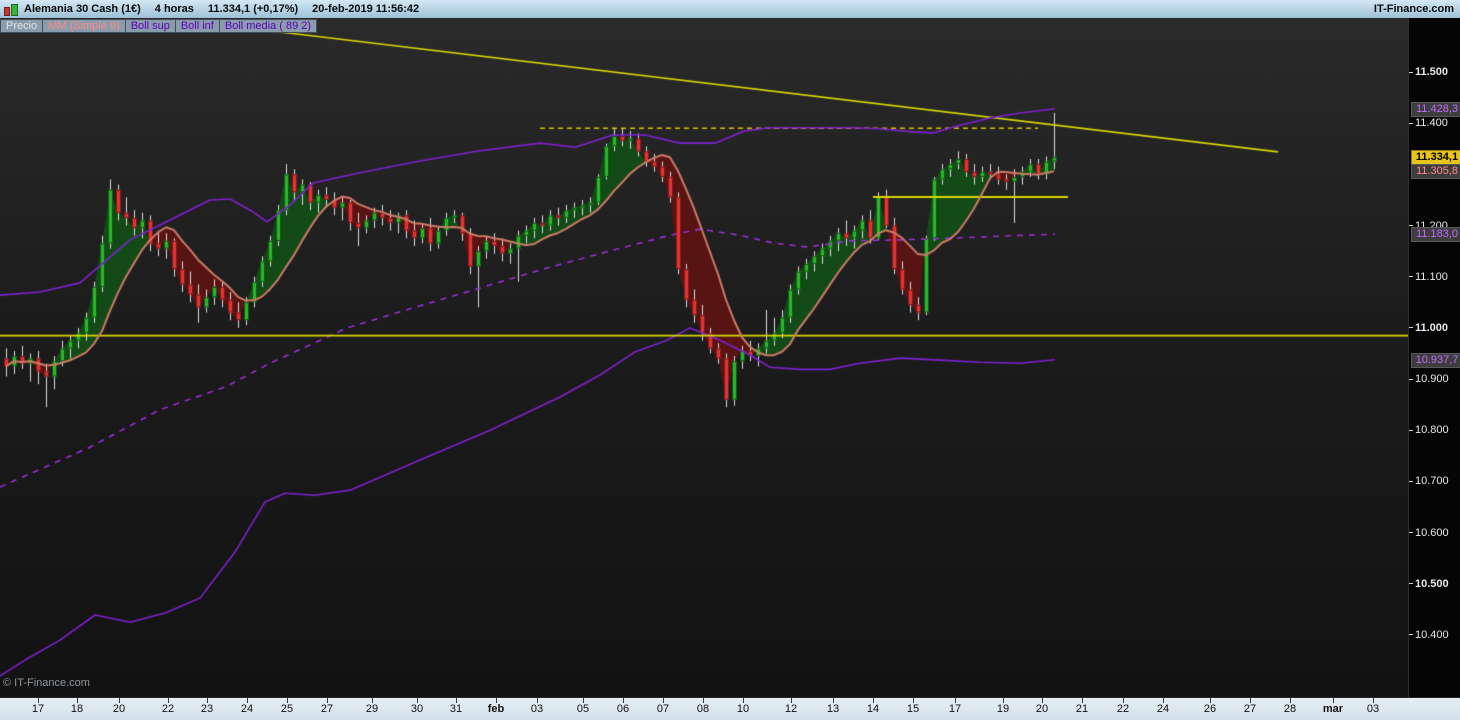 This screenshot has height=720, width=1460. I want to click on copyright-label: © IT-Finance.com, so click(46, 683).